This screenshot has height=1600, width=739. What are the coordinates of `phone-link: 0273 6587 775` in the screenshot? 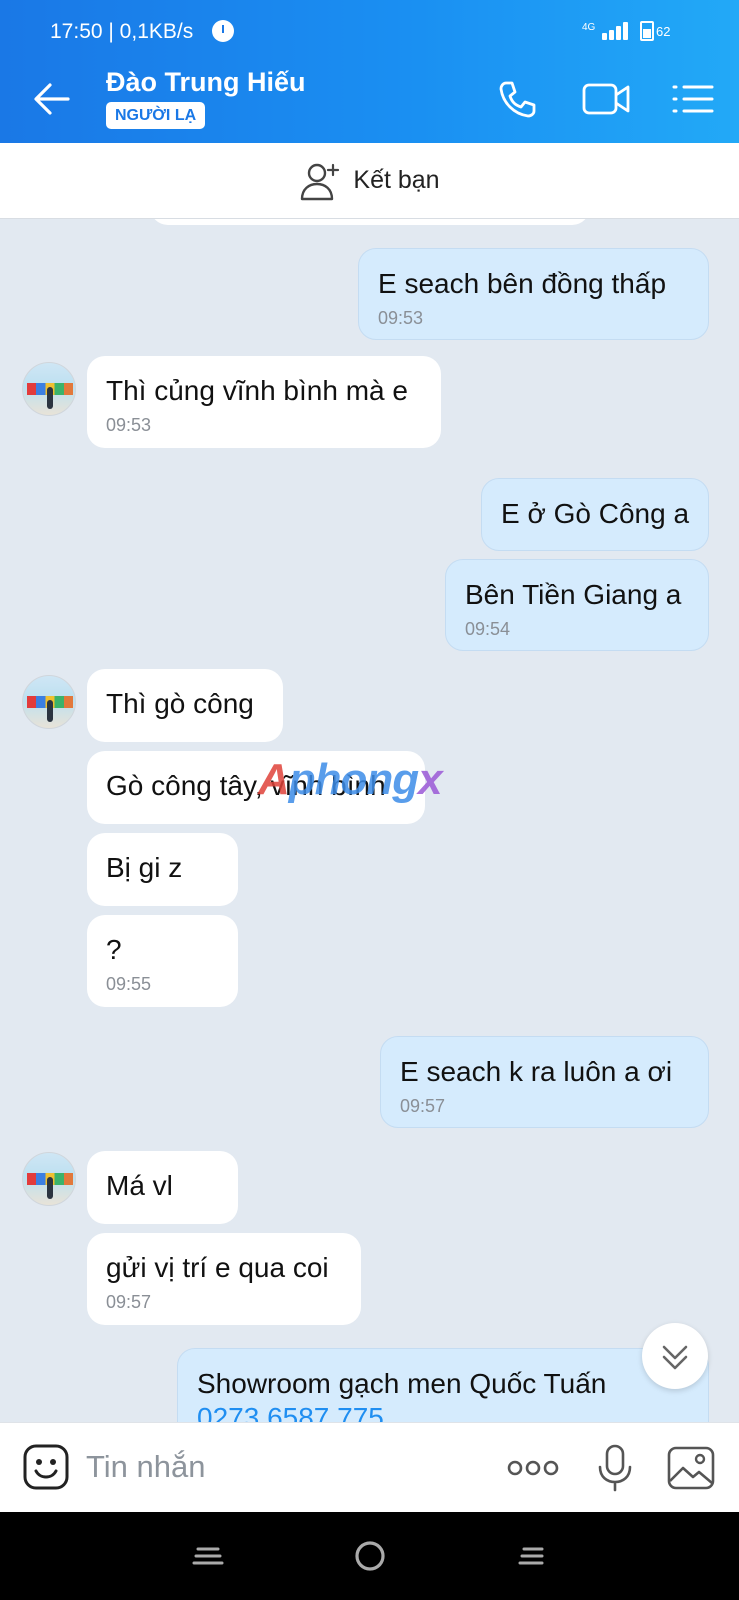 It's located at (290, 1412).